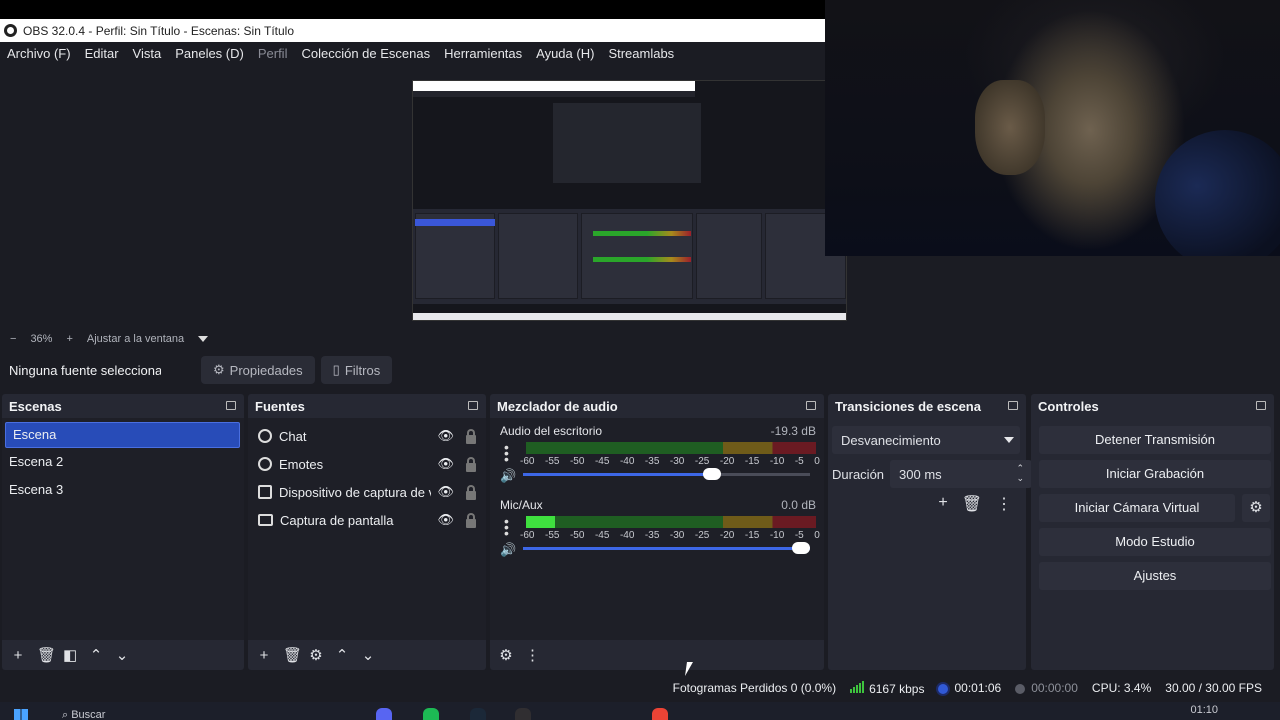 This screenshot has width=1280, height=720. Describe the element at coordinates (478, 714) in the screenshot. I see `steam-icon` at that location.